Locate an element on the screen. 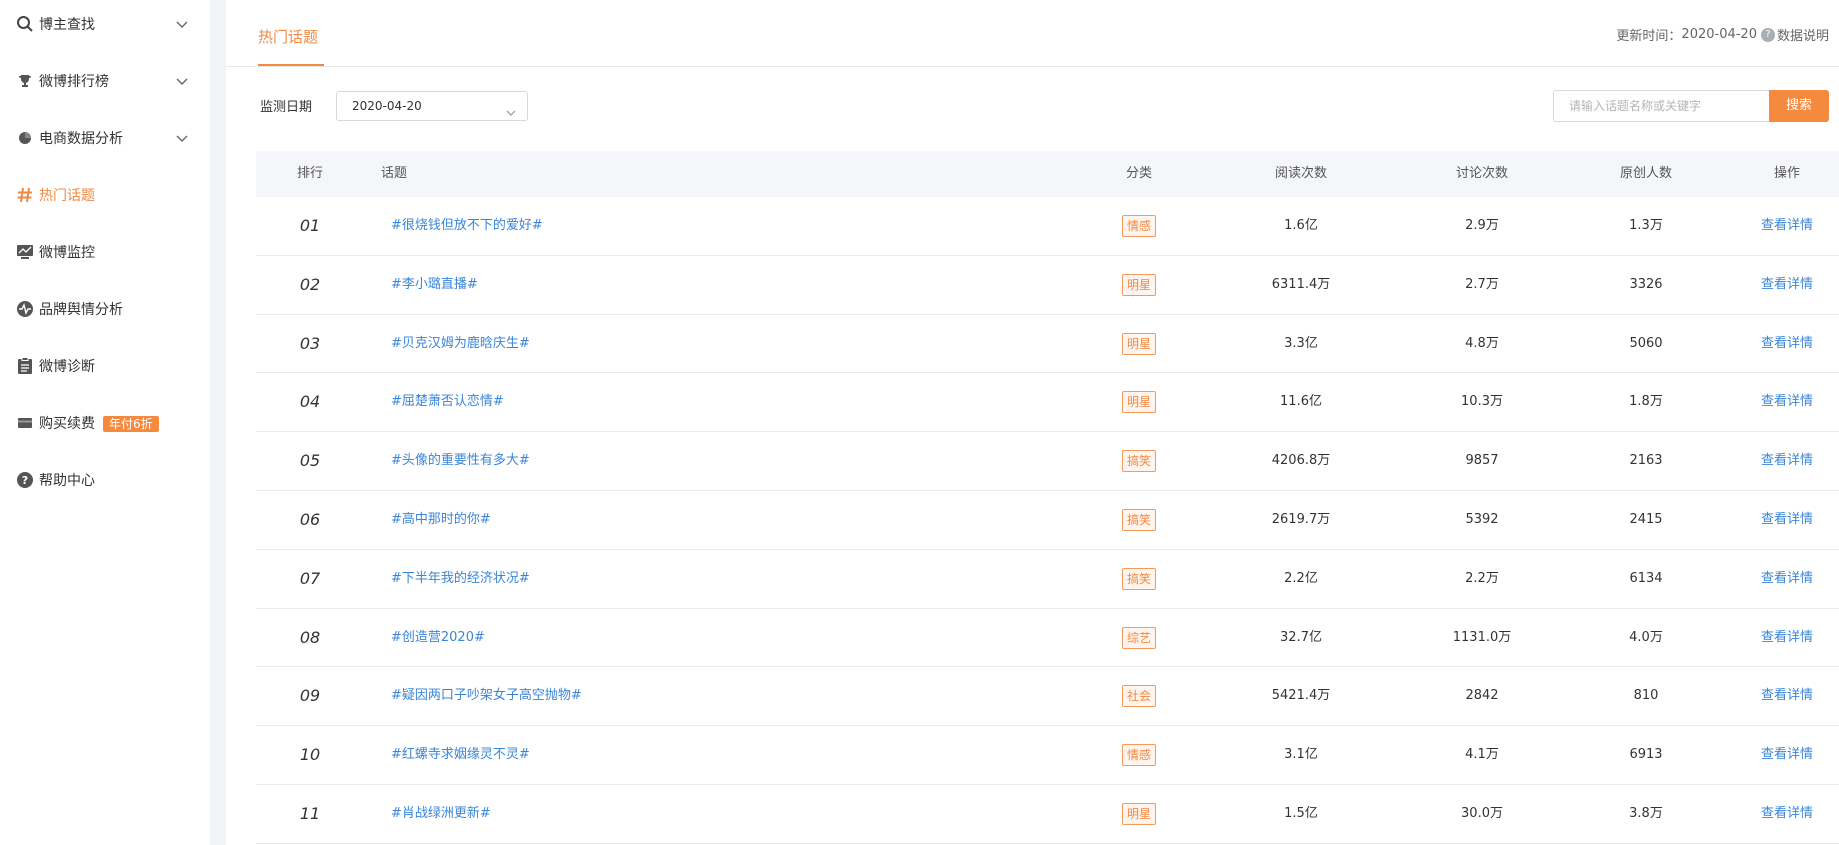 This screenshot has height=845, width=1839. column-header-category: 分类 is located at coordinates (1139, 173).